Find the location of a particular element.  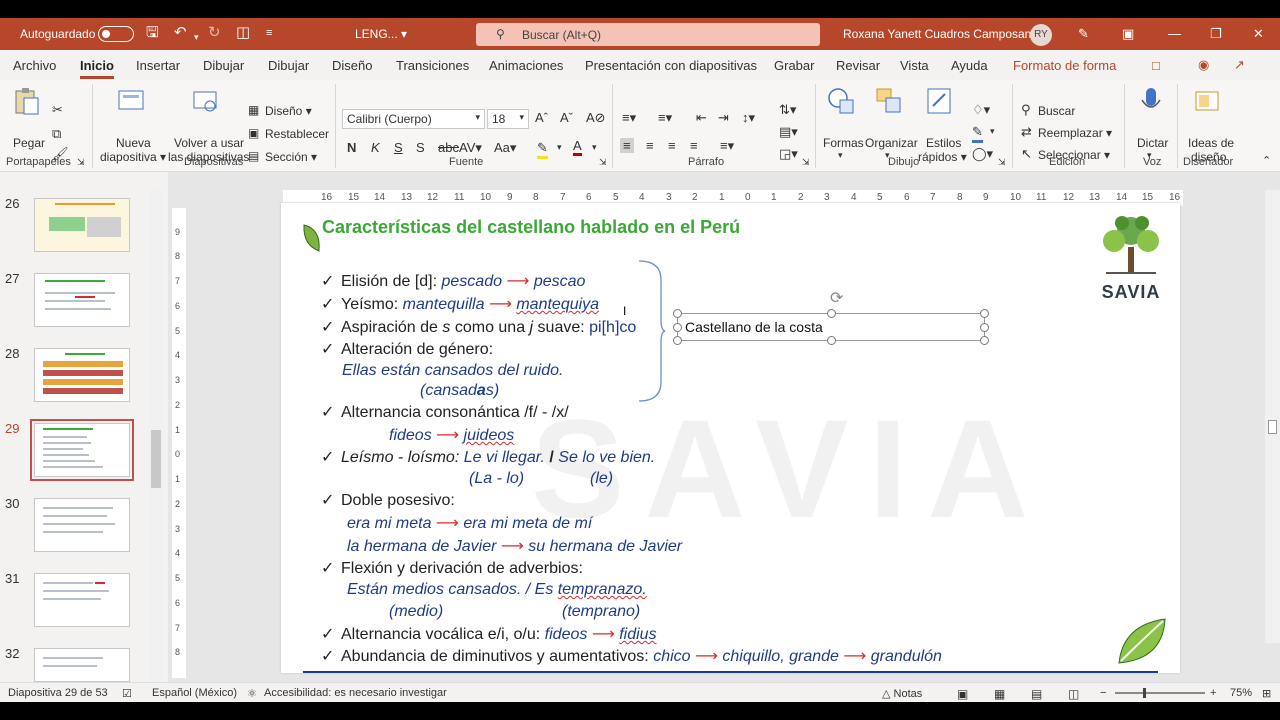

undo-icon: ↶ is located at coordinates (180, 33).